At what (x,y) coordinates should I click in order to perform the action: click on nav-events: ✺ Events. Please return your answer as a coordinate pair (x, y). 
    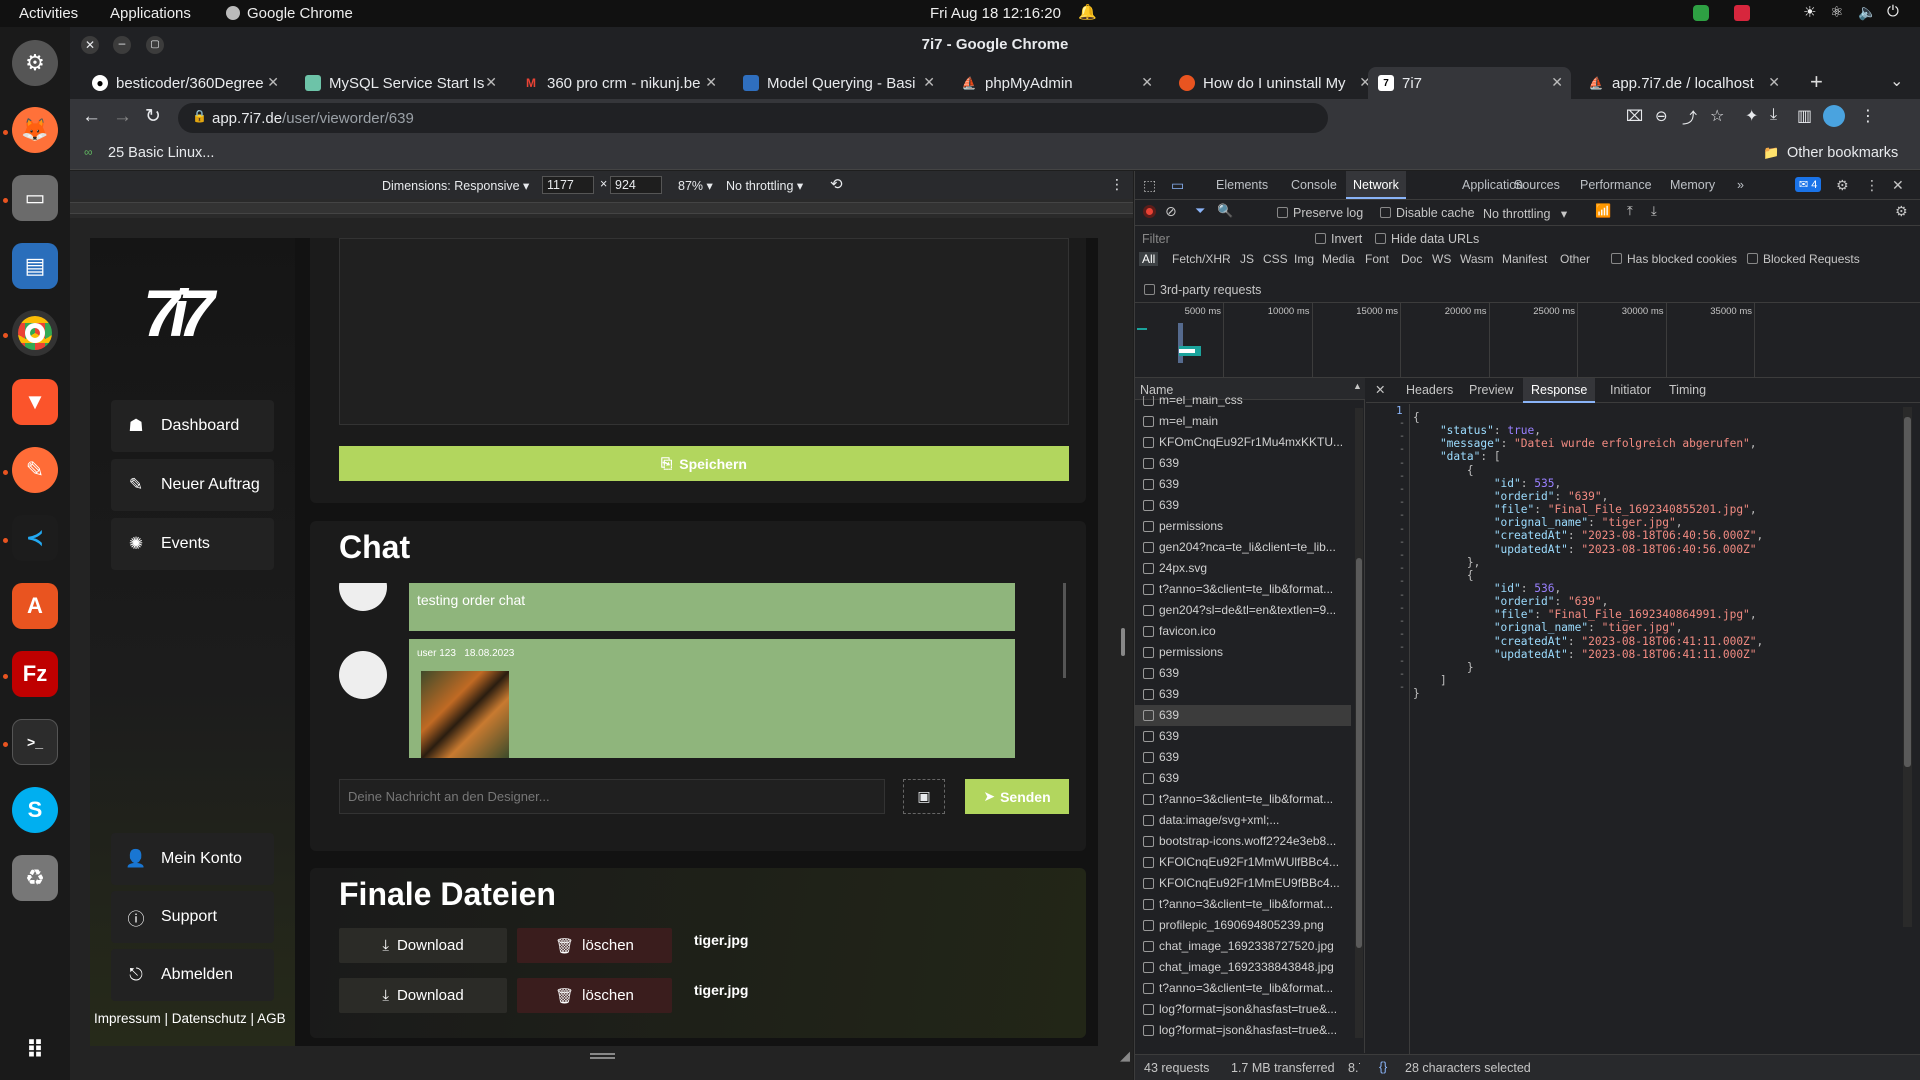
    Looking at the image, I should click on (192, 544).